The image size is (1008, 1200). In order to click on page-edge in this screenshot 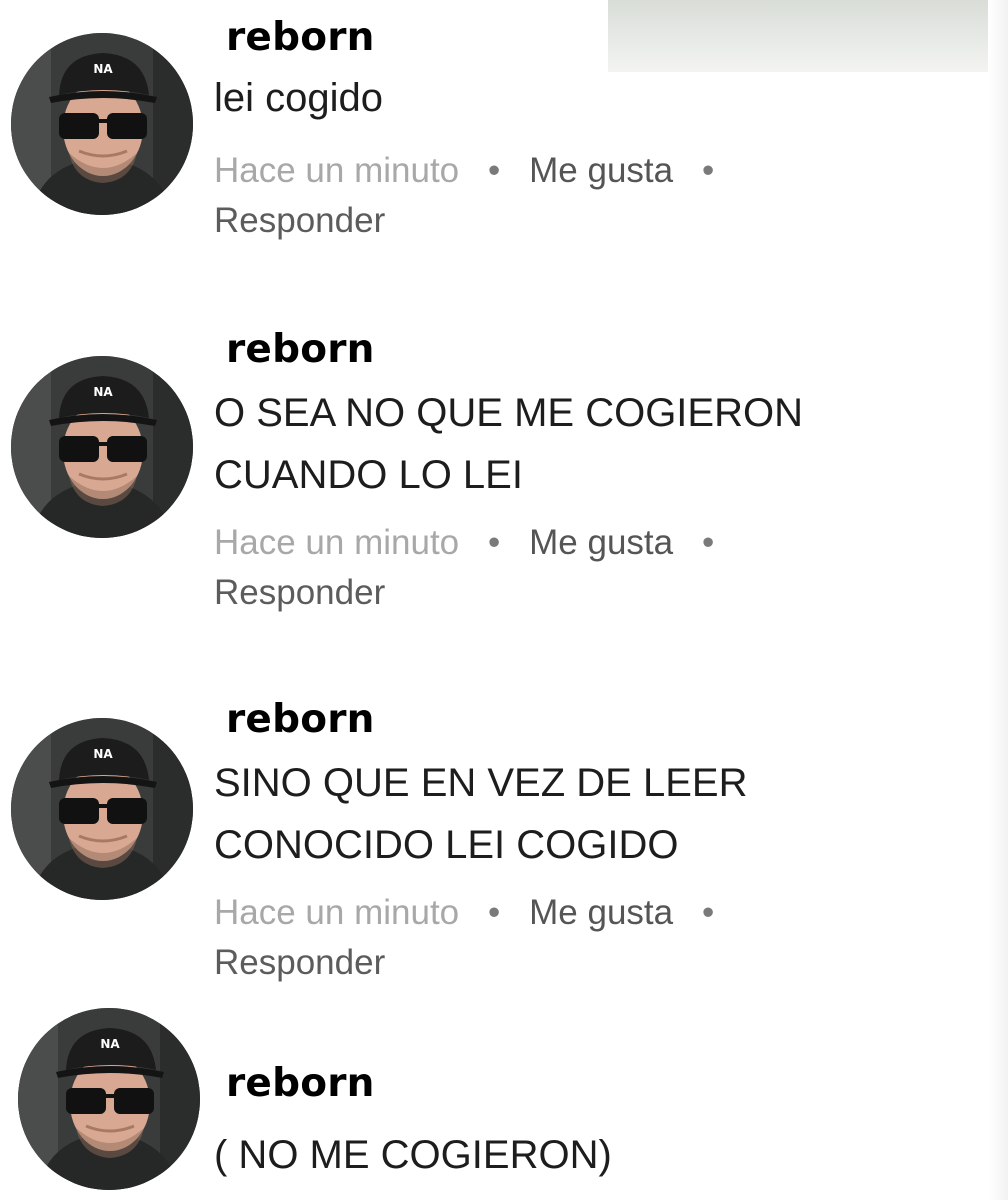, I will do `click(998, 600)`.